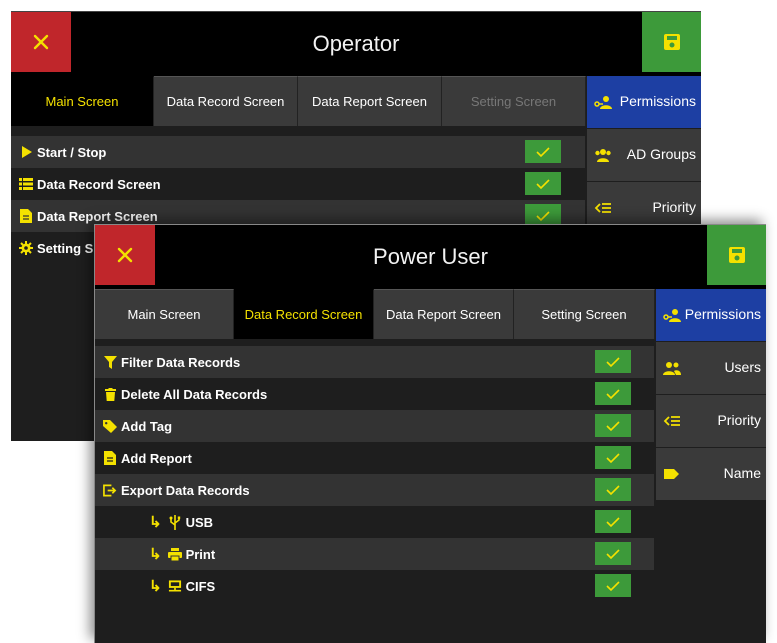 The width and height of the screenshot is (777, 643). Describe the element at coordinates (181, 362) in the screenshot. I see `list-item-label: Filter Data Records` at that location.